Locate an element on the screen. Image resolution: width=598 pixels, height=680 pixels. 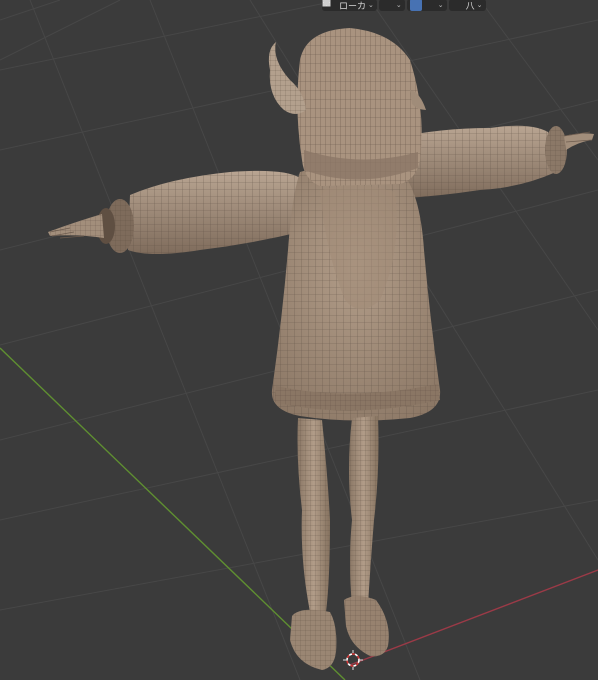
viewport-header-toolbar: ローカ ⌄ ⌄ ⌄ 八 ⌄ is located at coordinates (404, 6).